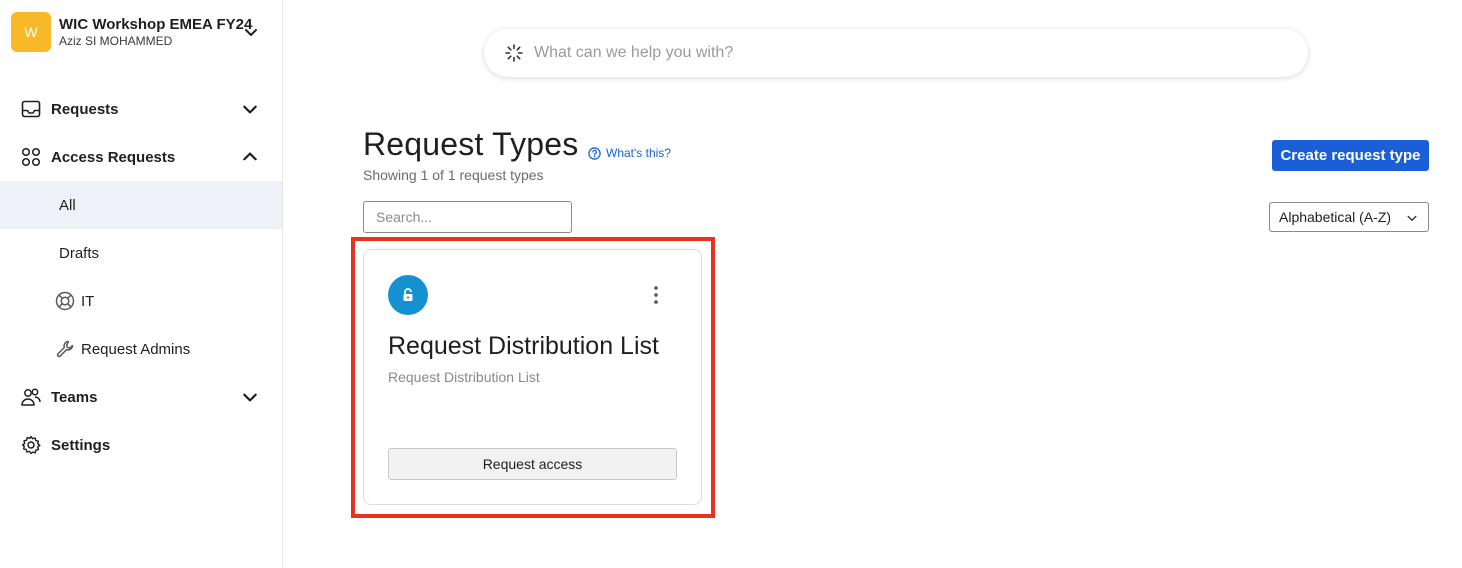 The height and width of the screenshot is (568, 1462). I want to click on sidebar-subitem-request-admins: Request Admins, so click(141, 349).